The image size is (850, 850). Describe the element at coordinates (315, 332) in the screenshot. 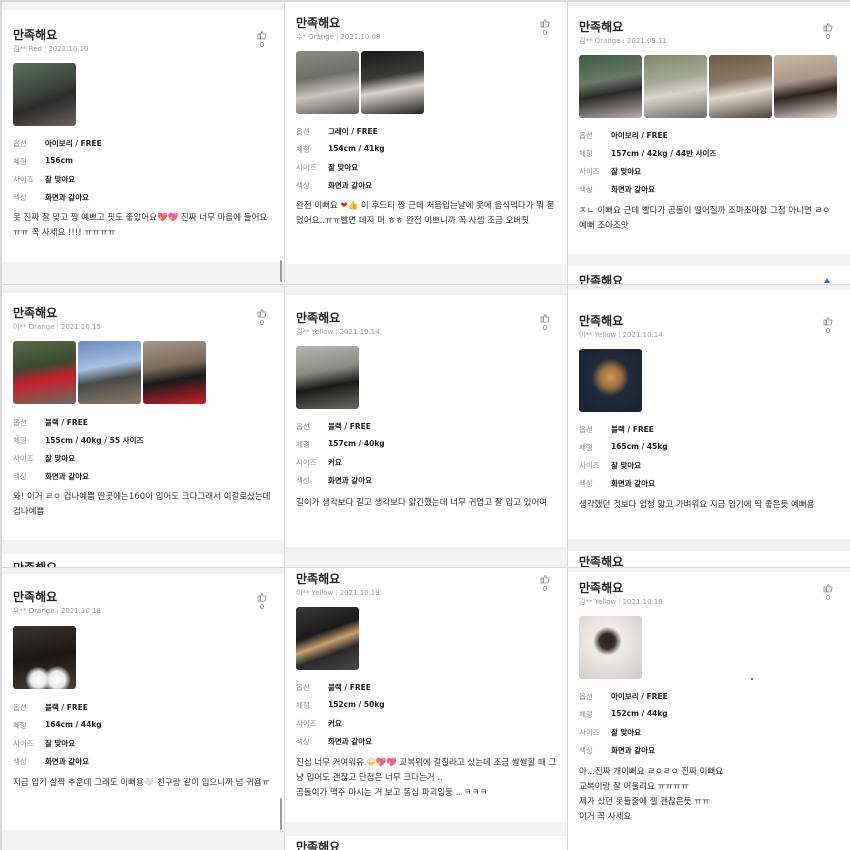

I see `author: 김** Yellow` at that location.